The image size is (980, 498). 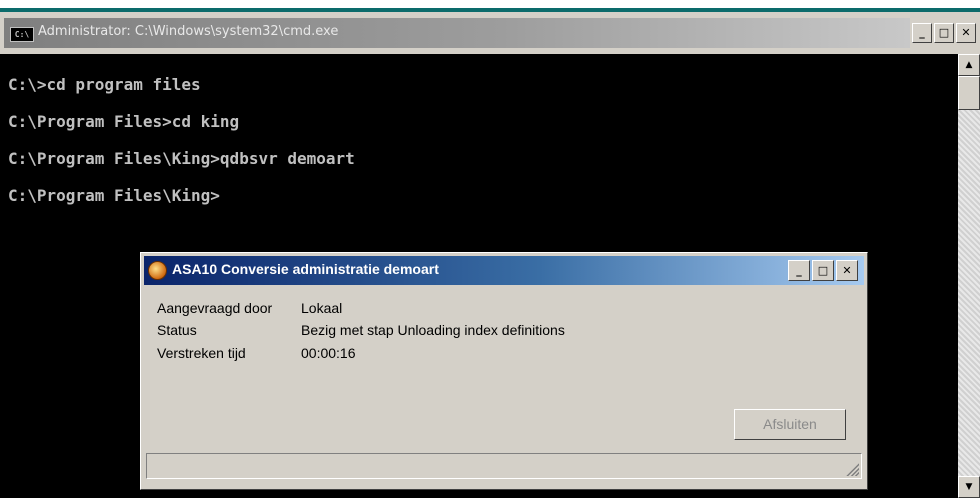 What do you see at coordinates (969, 65) in the screenshot?
I see `scroll-up-arrow-icon: ▲` at bounding box center [969, 65].